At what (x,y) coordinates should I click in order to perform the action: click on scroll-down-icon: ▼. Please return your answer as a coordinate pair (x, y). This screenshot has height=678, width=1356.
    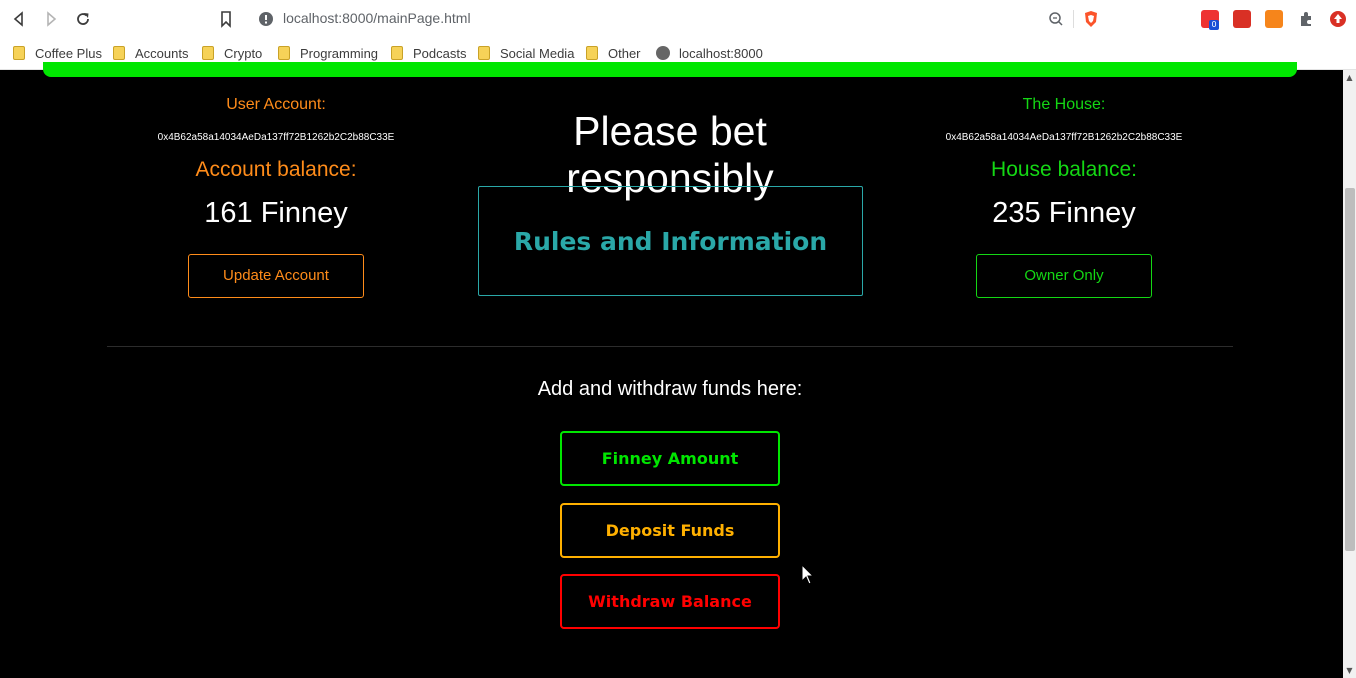
    Looking at the image, I should click on (1349, 670).